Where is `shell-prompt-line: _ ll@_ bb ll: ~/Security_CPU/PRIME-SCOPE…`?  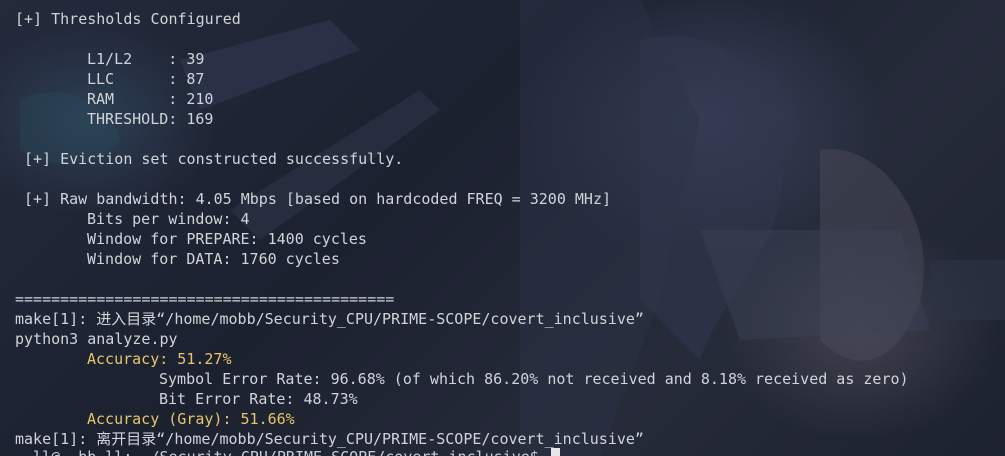 shell-prompt-line: _ ll@_ bb ll: ~/Security_CPU/PRIME-SCOPE… is located at coordinates (281, 451).